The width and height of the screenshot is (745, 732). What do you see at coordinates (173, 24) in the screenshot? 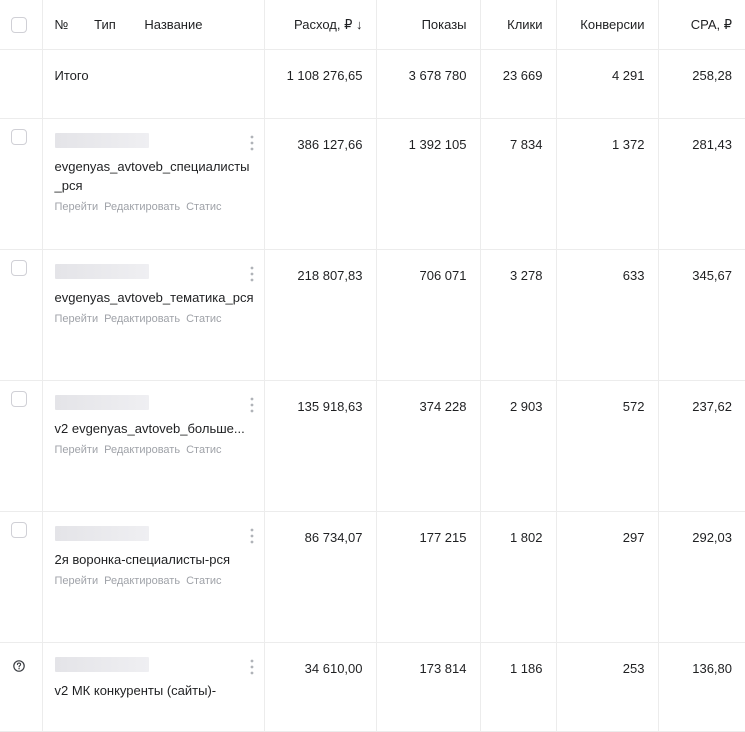
I see `header-name: Название` at bounding box center [173, 24].